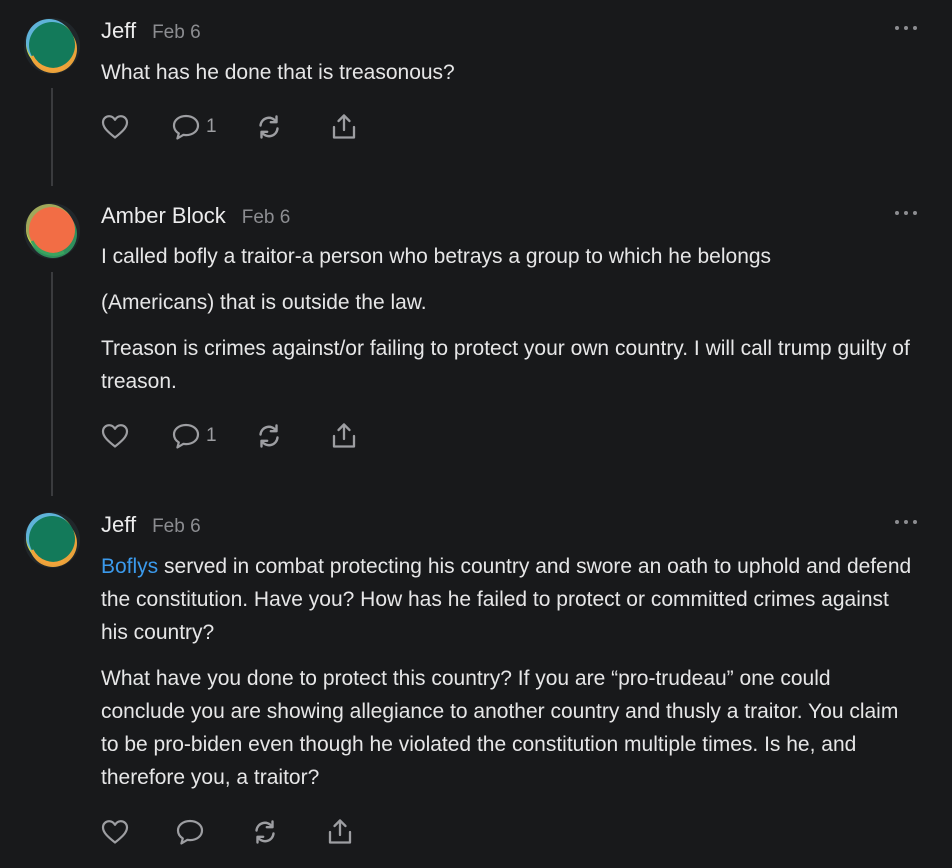 The height and width of the screenshot is (868, 952). I want to click on user-mention-link: Boflys, so click(129, 566).